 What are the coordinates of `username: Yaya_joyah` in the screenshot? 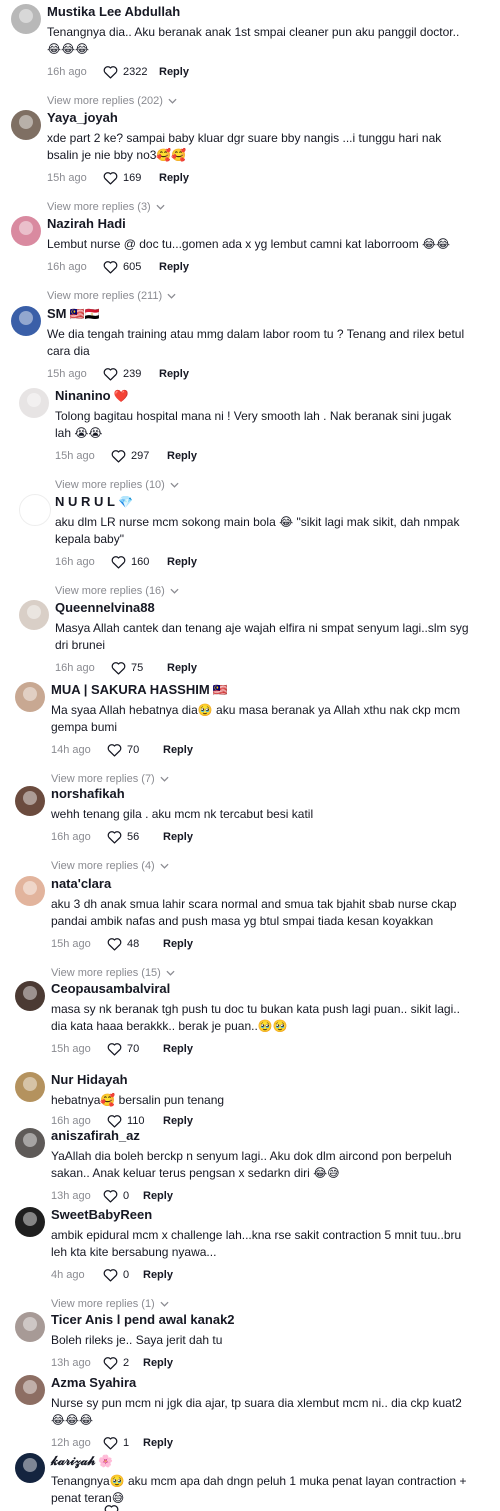 It's located at (258, 118).